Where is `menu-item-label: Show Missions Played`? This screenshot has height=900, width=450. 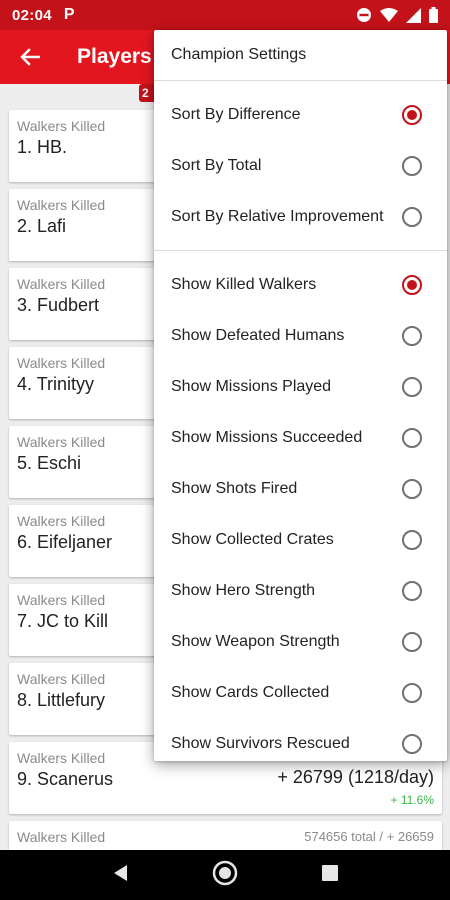 menu-item-label: Show Missions Played is located at coordinates (251, 386).